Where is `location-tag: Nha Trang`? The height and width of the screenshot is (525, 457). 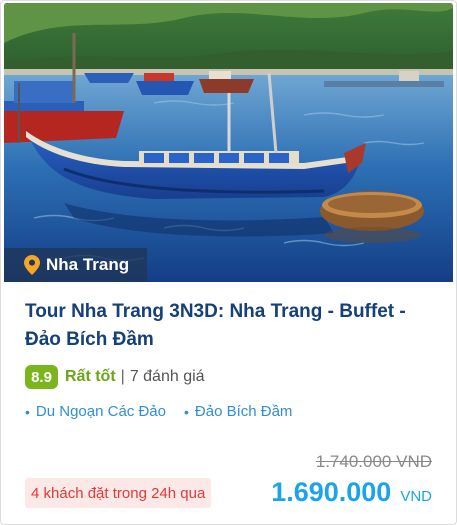
location-tag: Nha Trang is located at coordinates (76, 265).